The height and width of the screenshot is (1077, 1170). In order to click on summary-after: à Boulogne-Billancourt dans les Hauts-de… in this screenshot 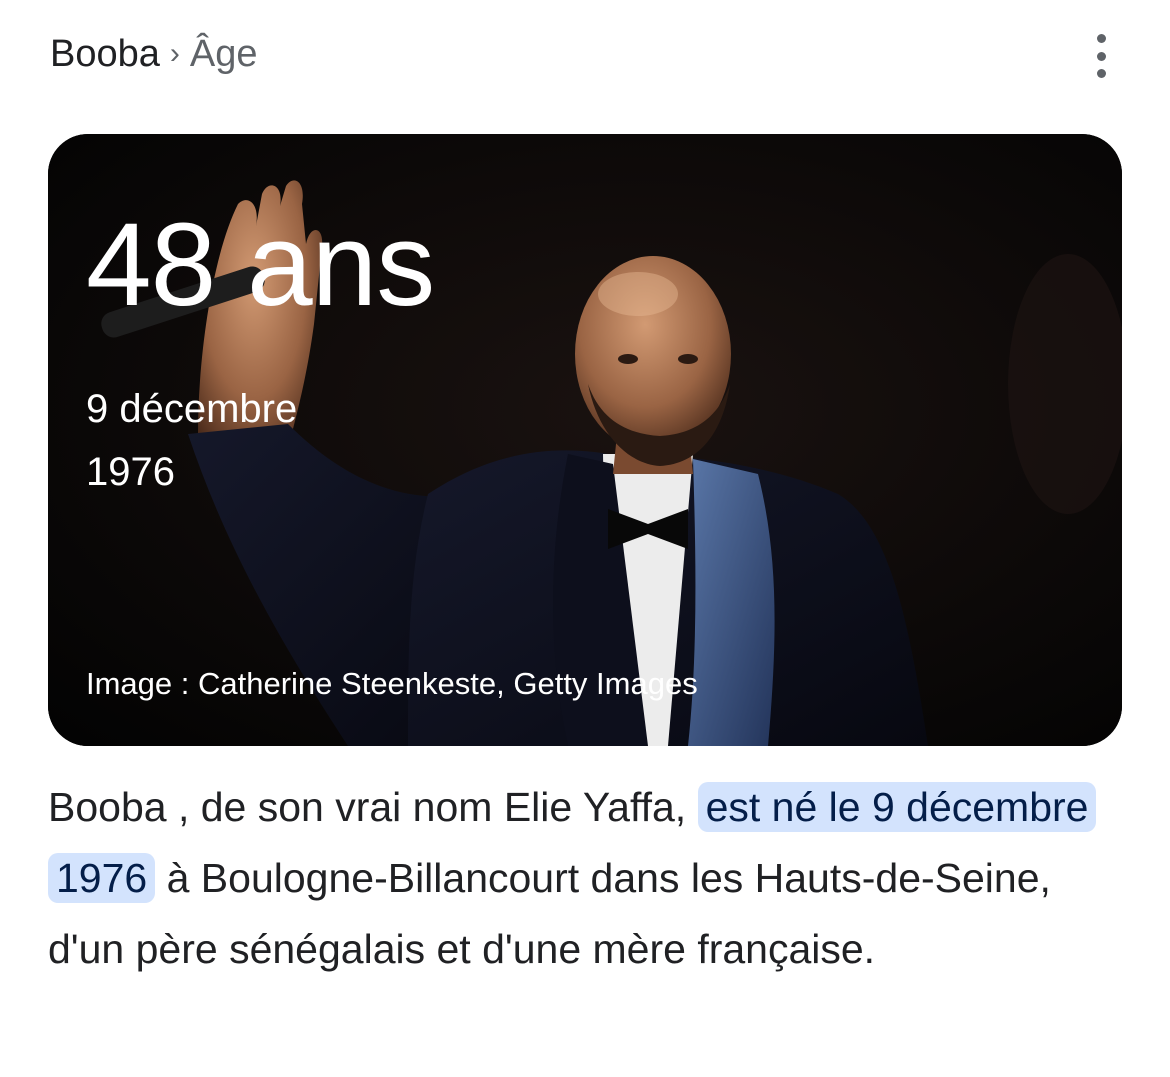, I will do `click(549, 913)`.